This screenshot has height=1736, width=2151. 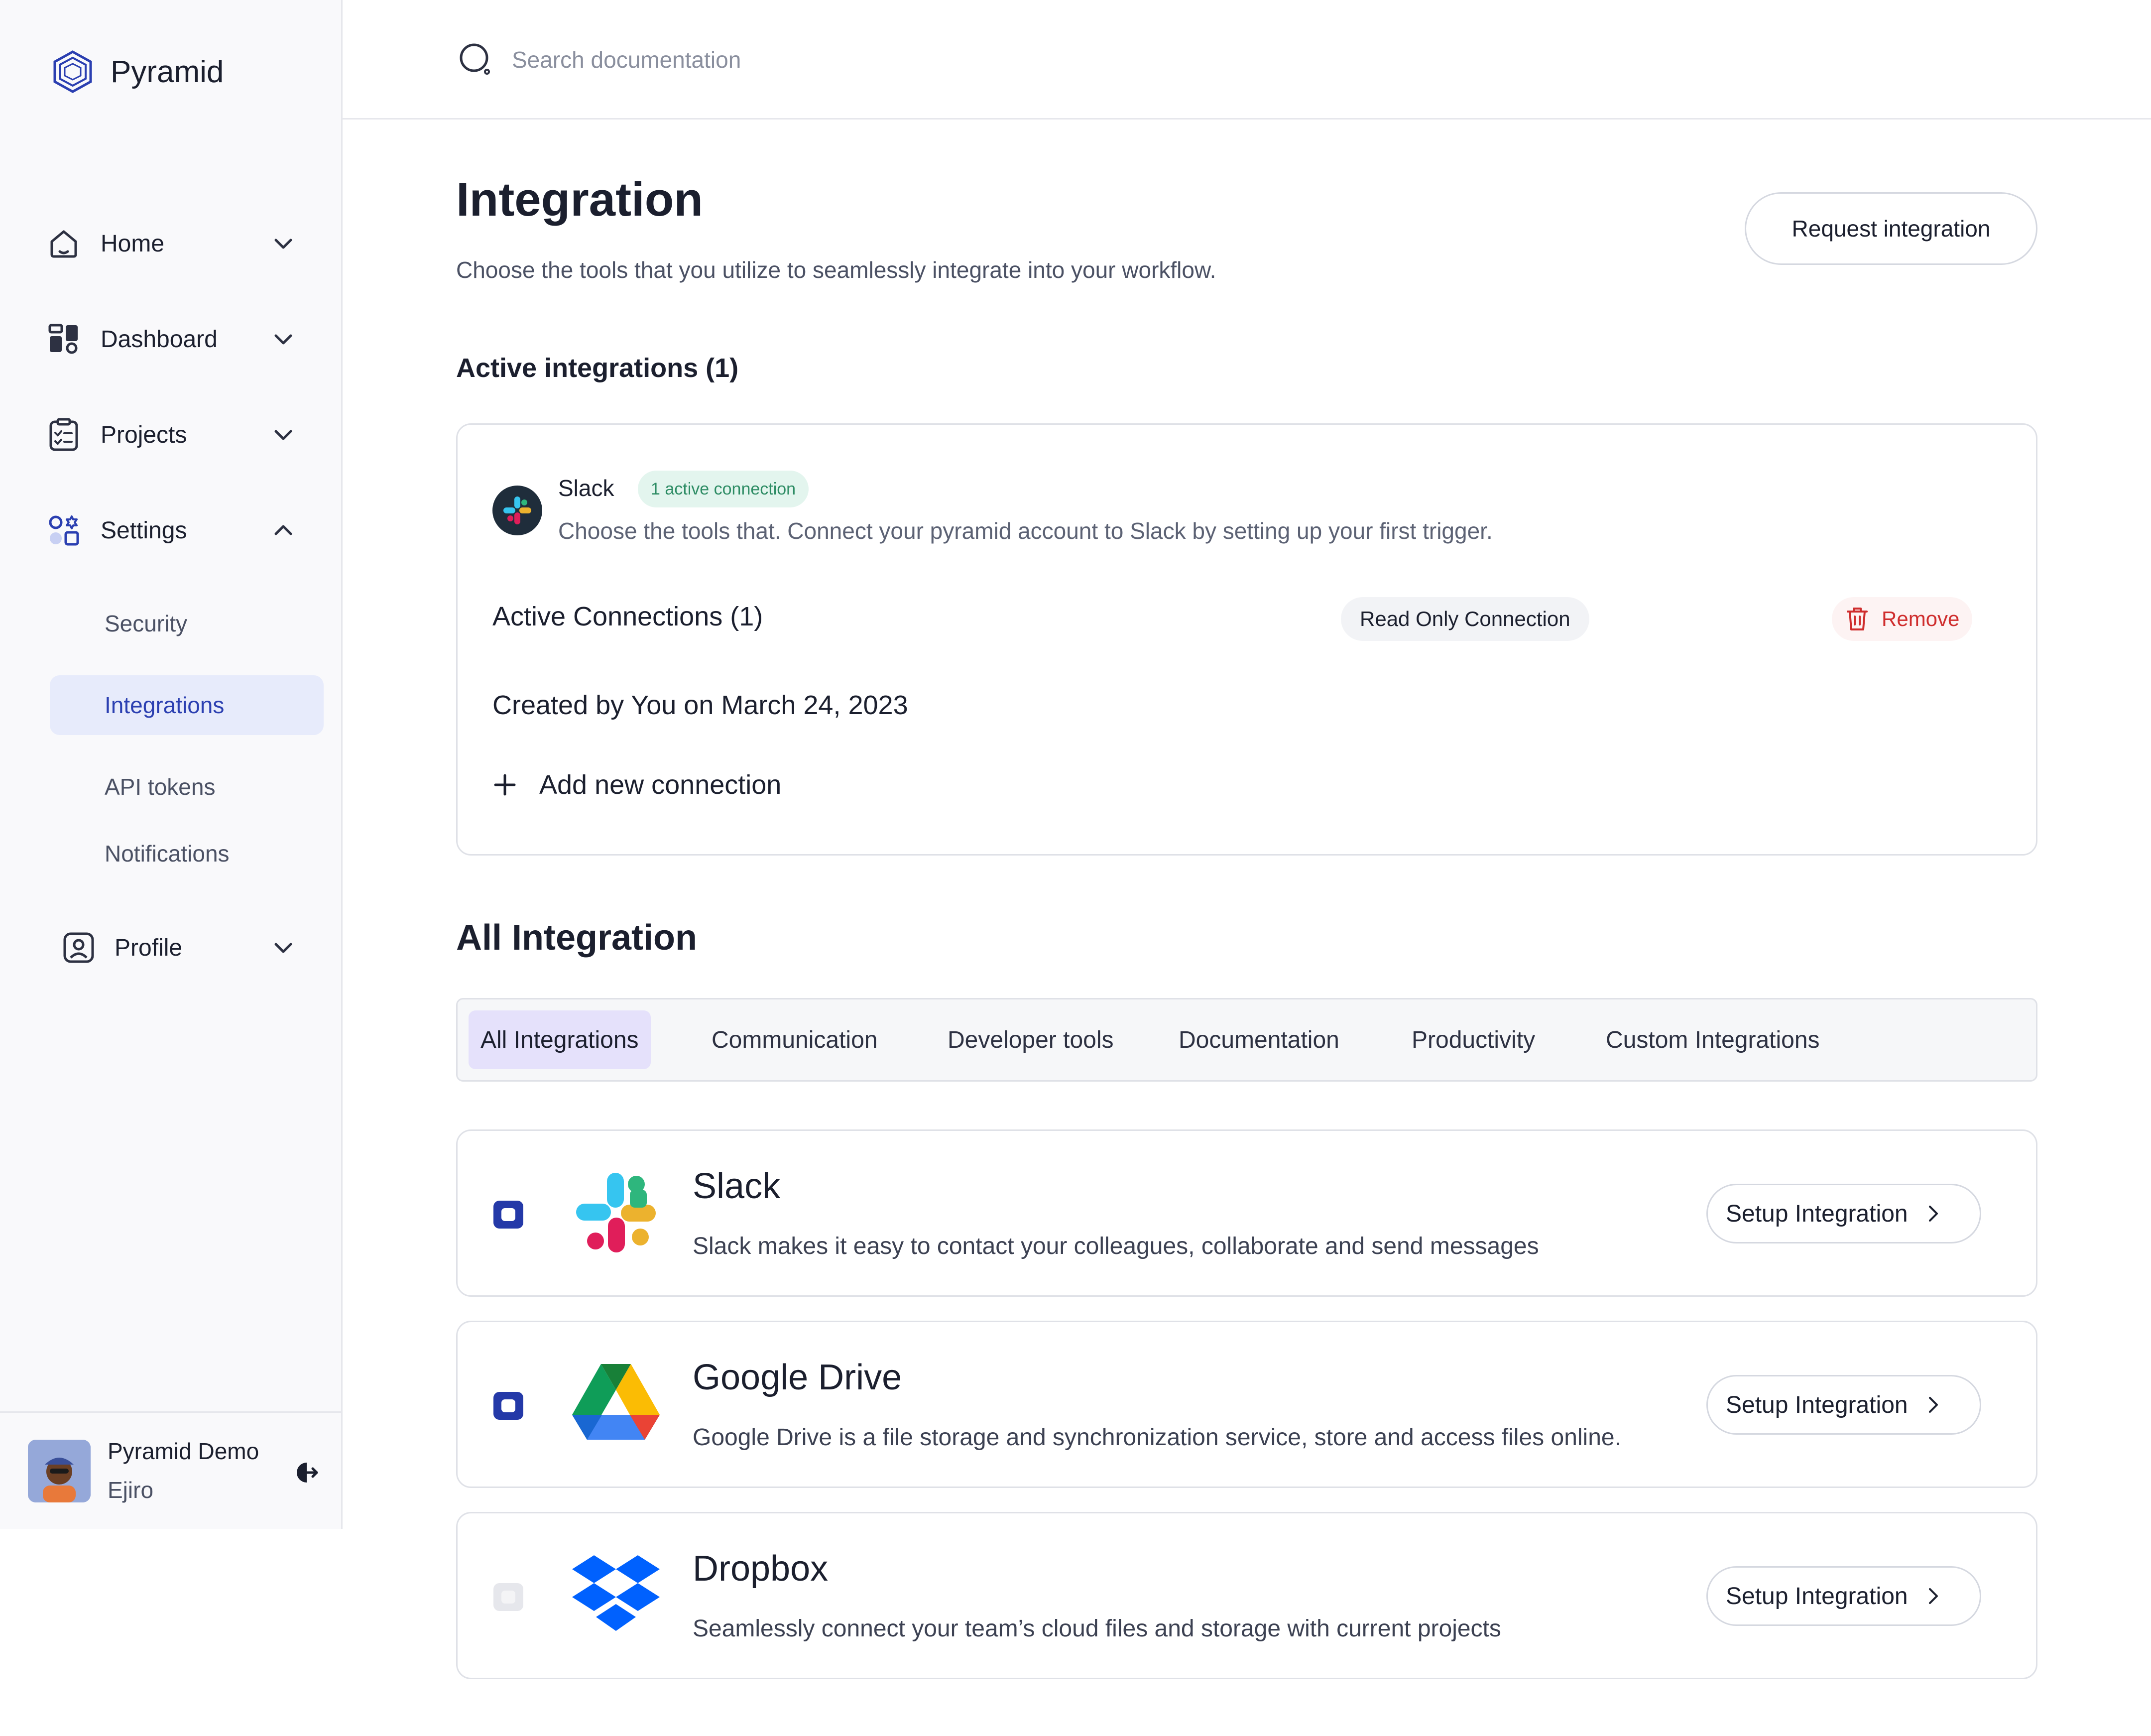 I want to click on sidebar-subitem-integrations: Integrations, so click(x=187, y=705).